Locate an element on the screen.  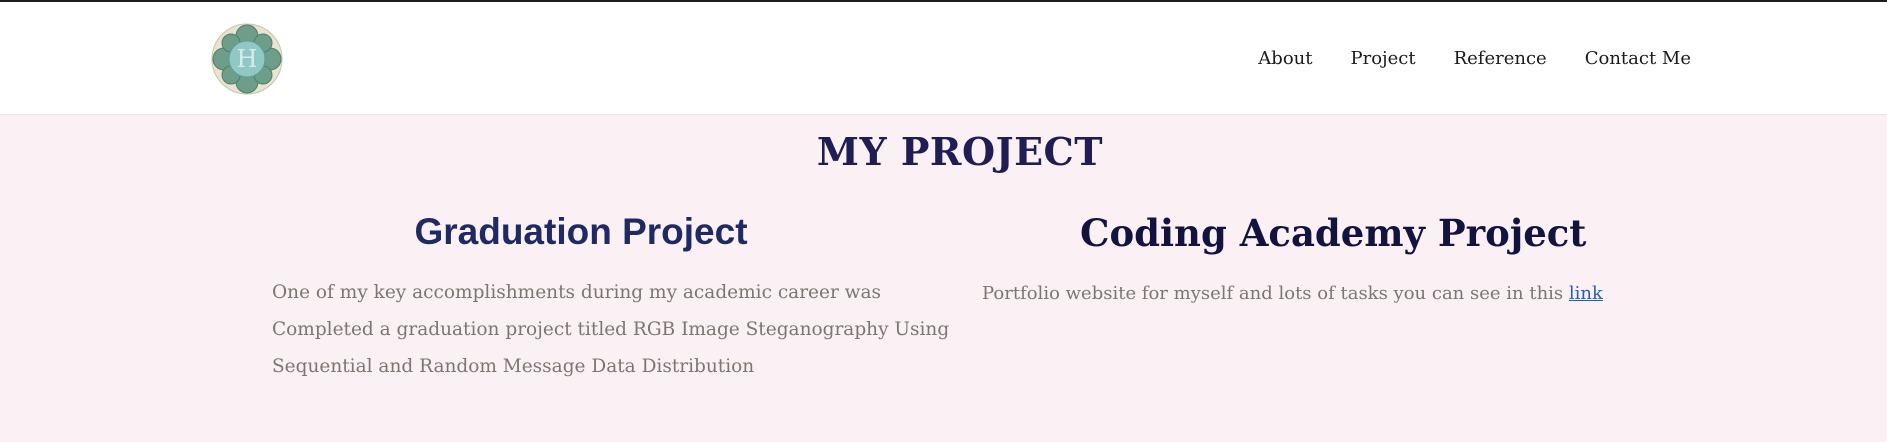
logo-graphic: H is located at coordinates (247, 59).